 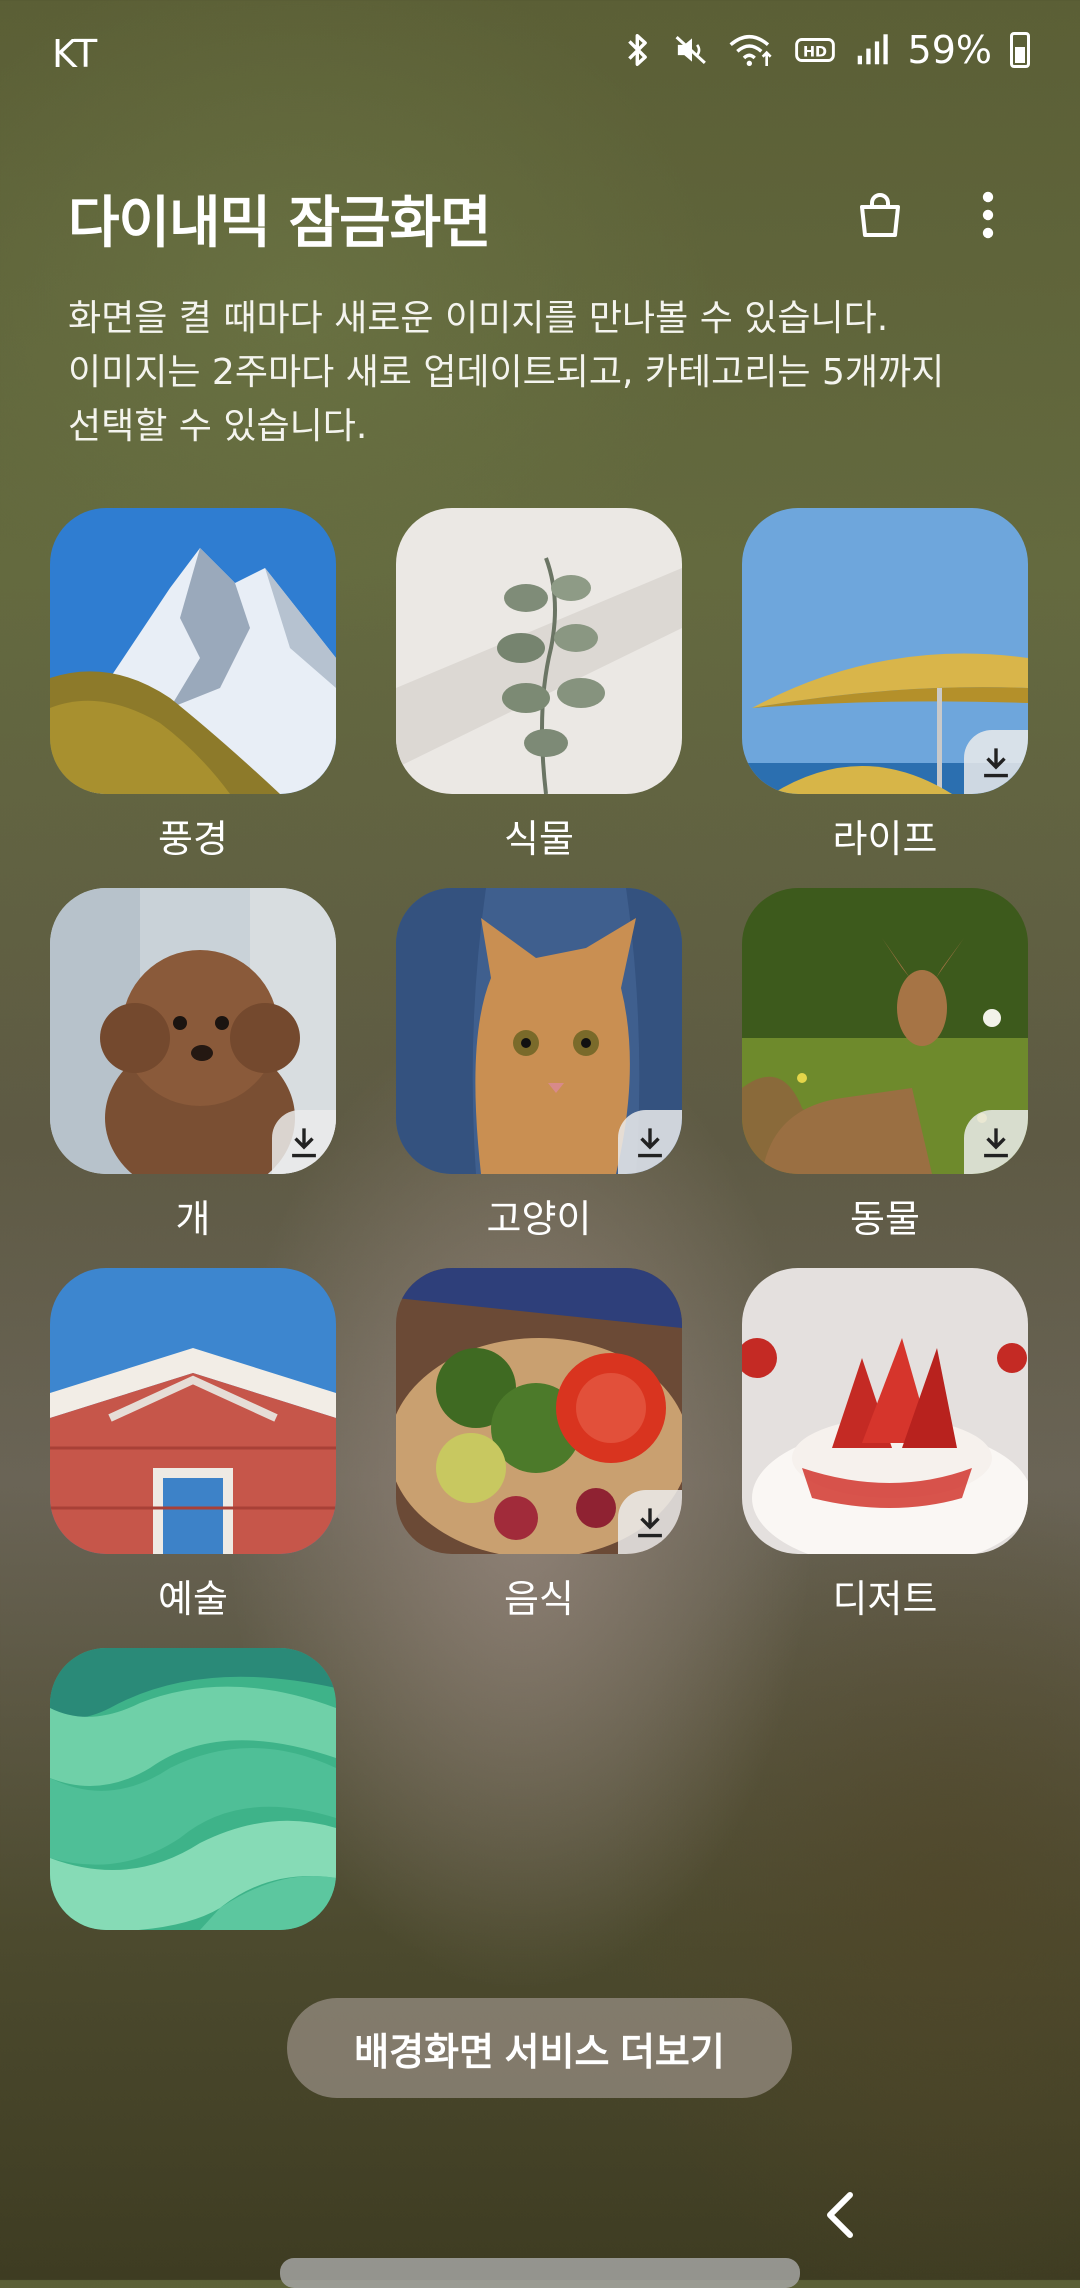 I want to click on category-label: 동물, so click(x=885, y=1219).